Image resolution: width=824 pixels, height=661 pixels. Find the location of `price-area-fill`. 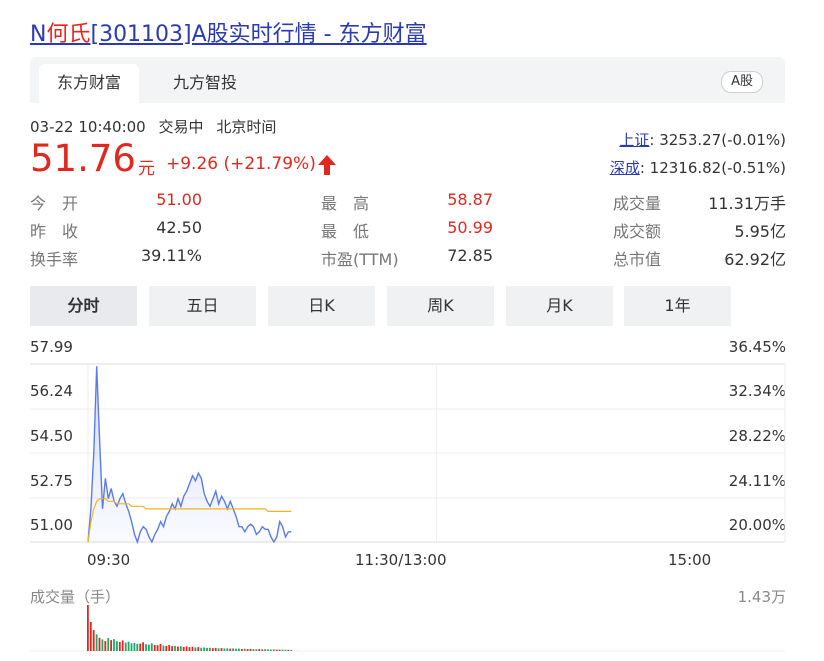

price-area-fill is located at coordinates (190, 454).